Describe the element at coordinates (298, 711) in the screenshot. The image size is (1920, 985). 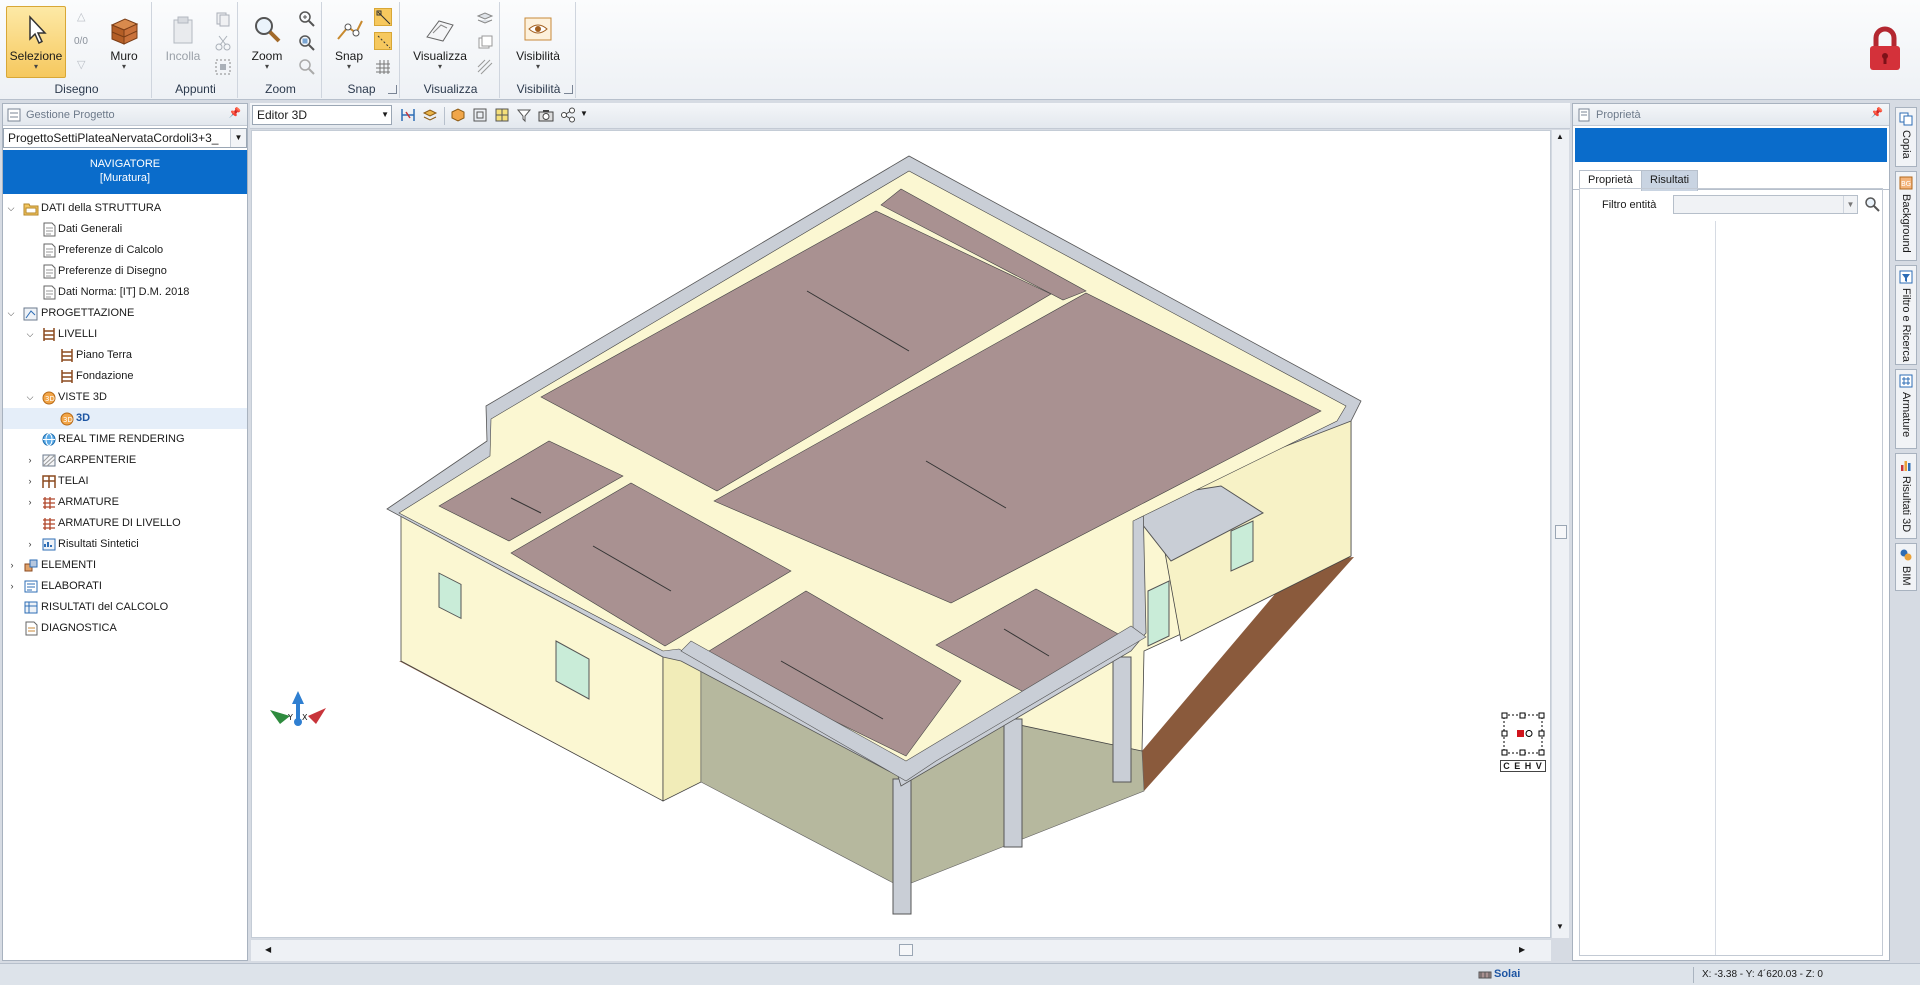
I see `axis-gizmo-icon: Y X` at that location.